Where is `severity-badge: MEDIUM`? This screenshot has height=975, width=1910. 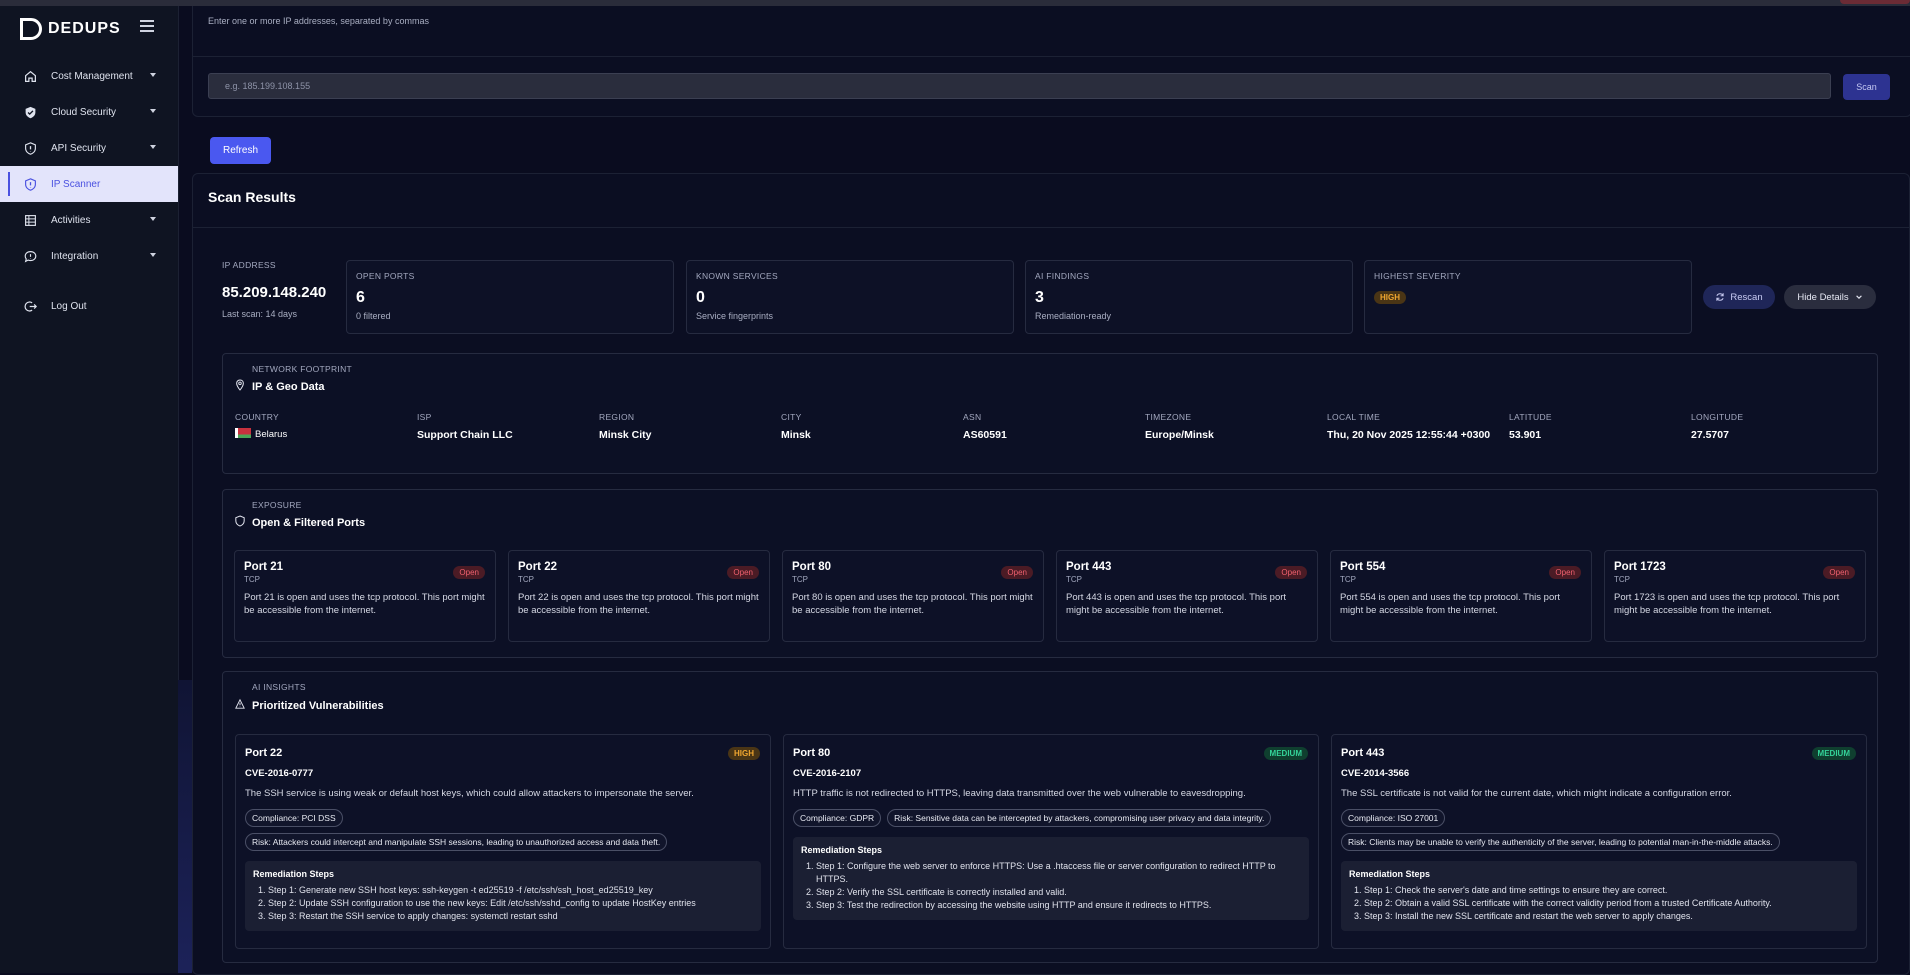
severity-badge: MEDIUM is located at coordinates (1833, 753).